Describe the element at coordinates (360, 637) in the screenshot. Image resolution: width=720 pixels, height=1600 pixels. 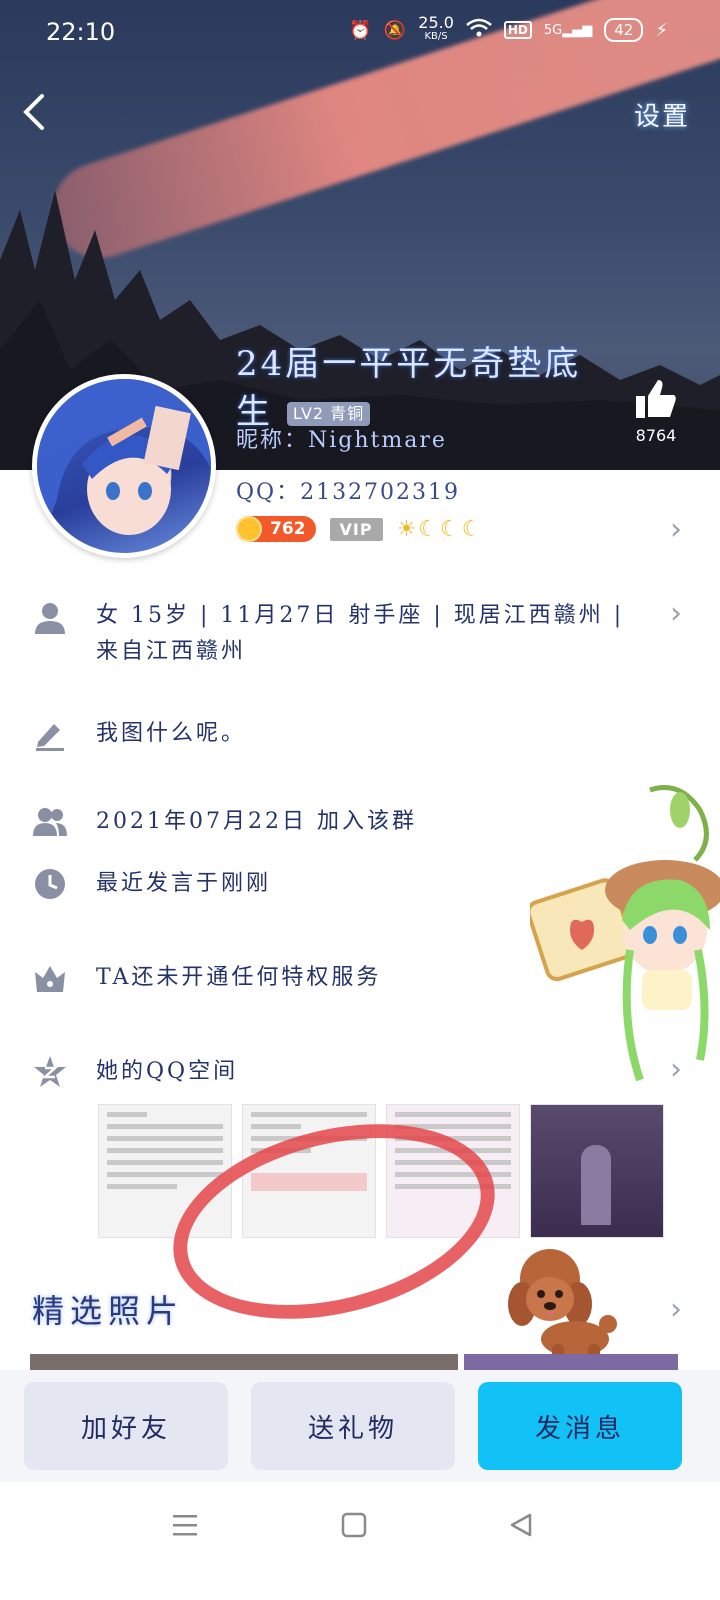
I see `basic-info-row: 女 15岁 | 11月27日 射手座 | 现居江西赣州 | 来自江西赣州 ›` at that location.